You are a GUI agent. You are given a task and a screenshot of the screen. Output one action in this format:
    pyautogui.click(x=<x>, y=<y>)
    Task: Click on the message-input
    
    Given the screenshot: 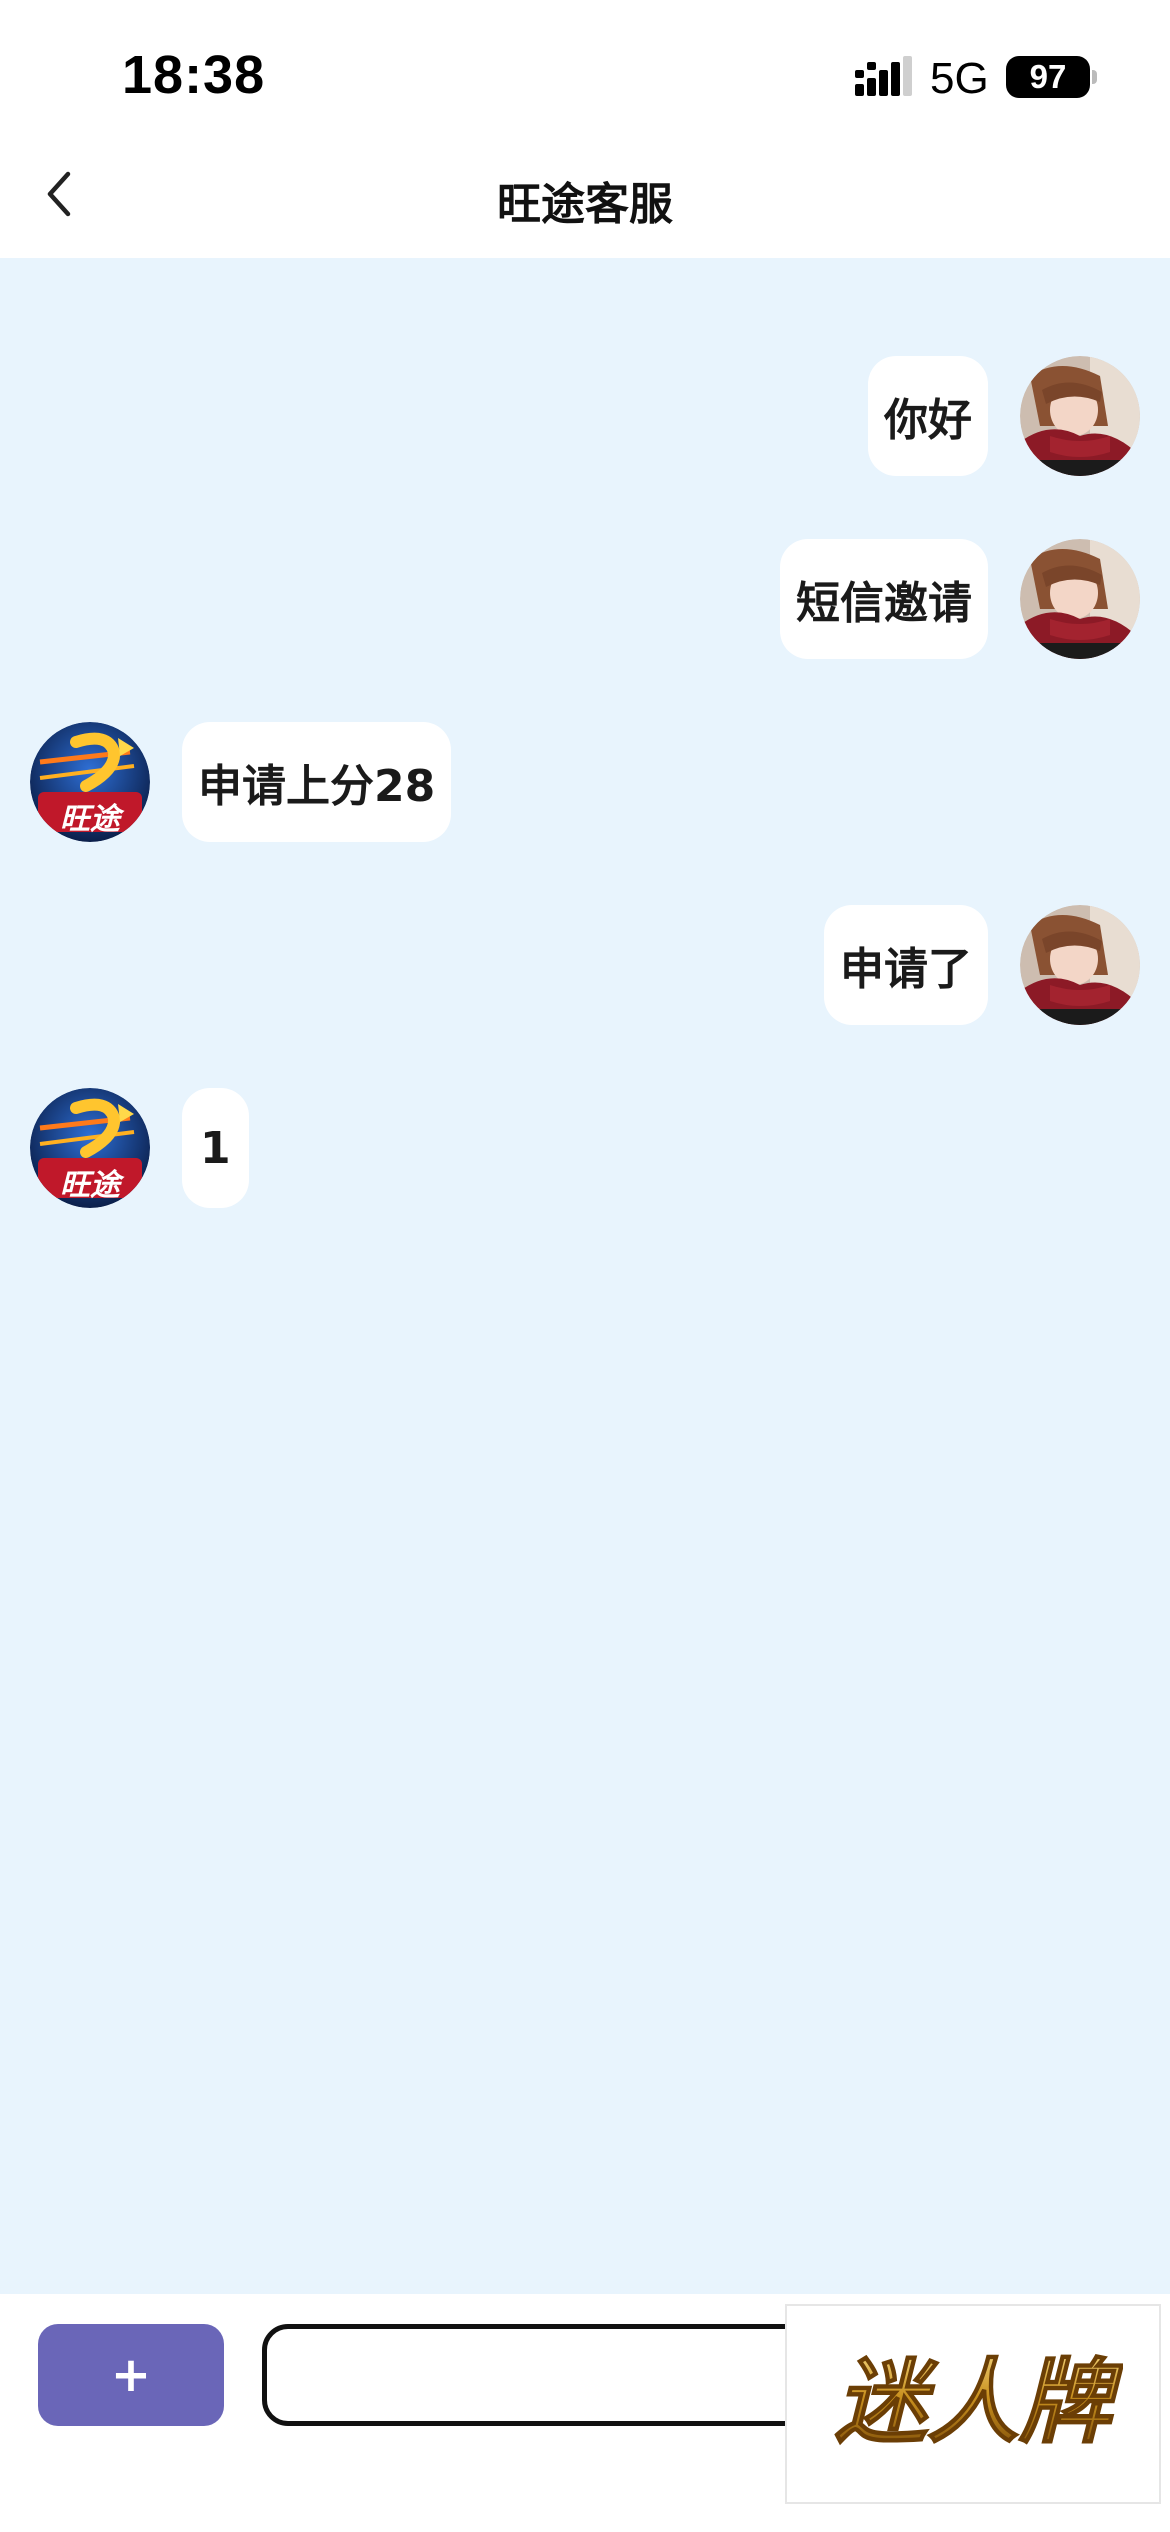 What is the action you would take?
    pyautogui.click(x=562, y=2375)
    